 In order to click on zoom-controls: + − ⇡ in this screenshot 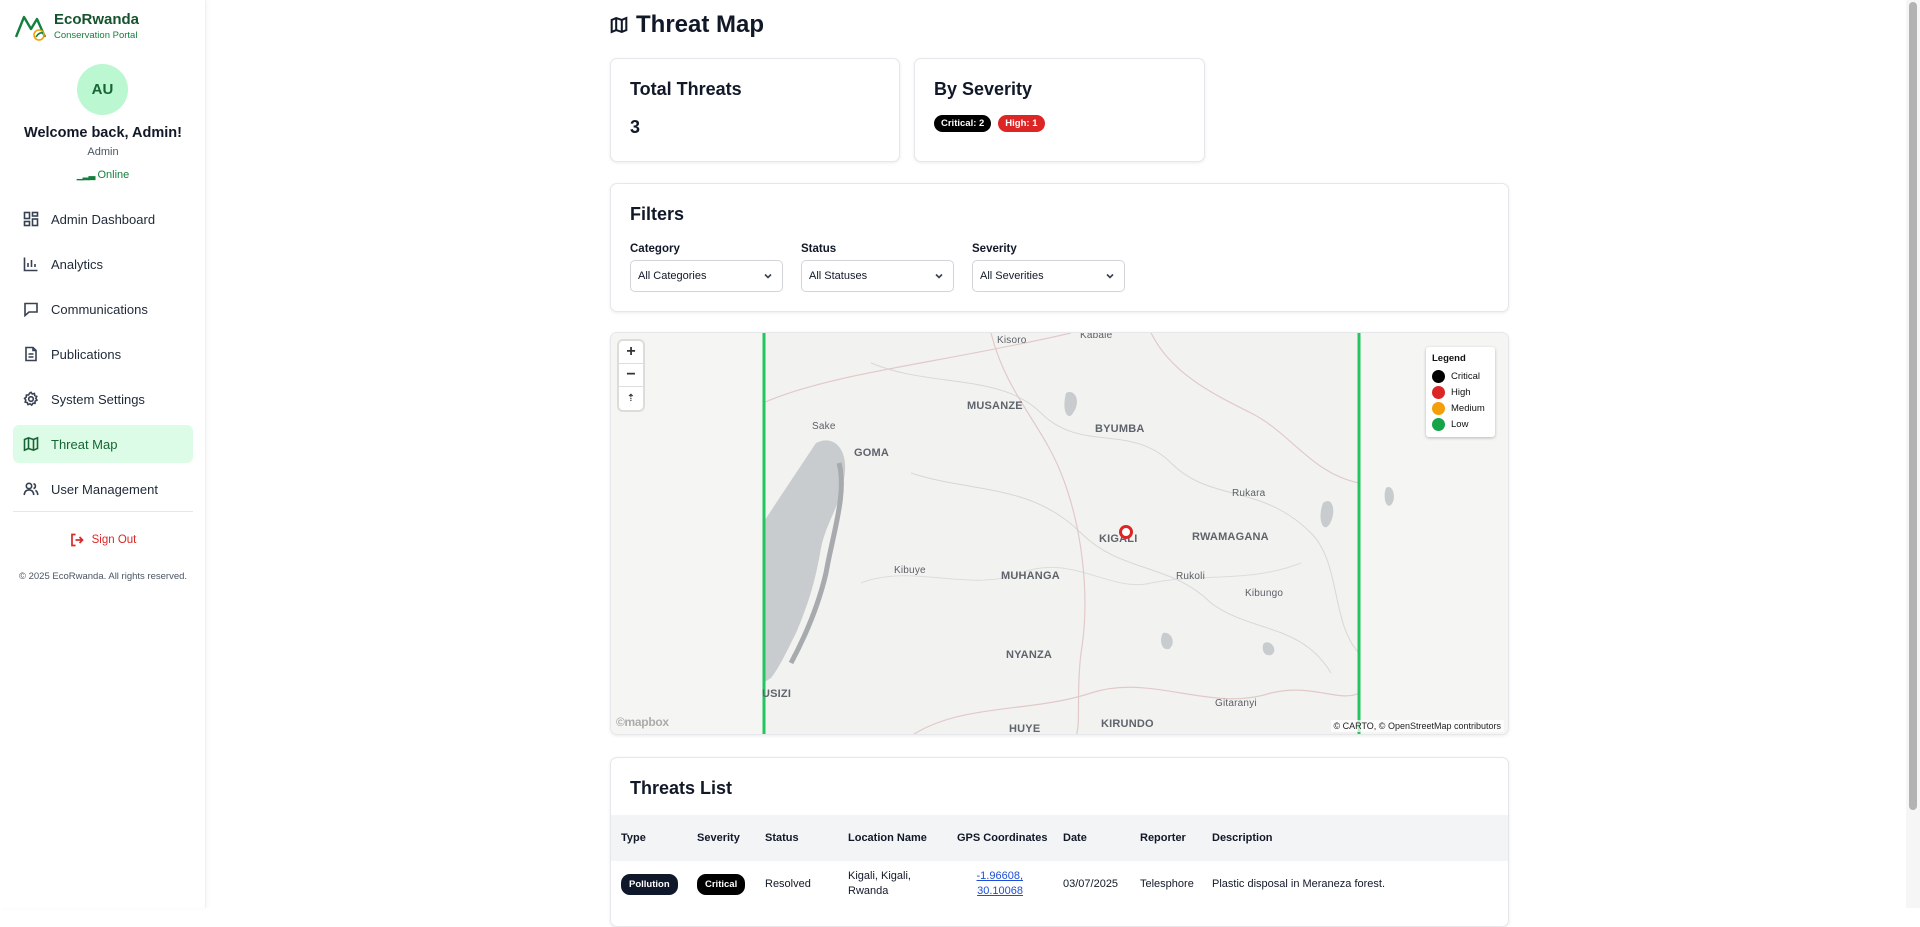, I will do `click(631, 375)`.